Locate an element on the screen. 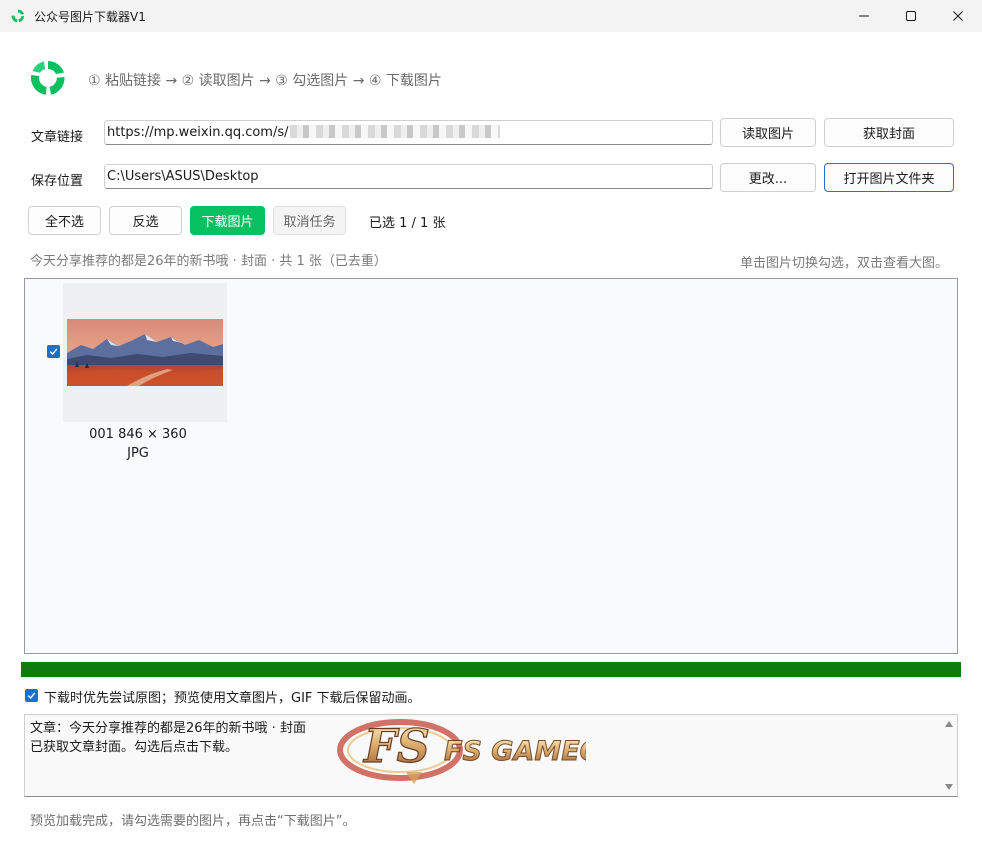  minimize-button is located at coordinates (864, 16).